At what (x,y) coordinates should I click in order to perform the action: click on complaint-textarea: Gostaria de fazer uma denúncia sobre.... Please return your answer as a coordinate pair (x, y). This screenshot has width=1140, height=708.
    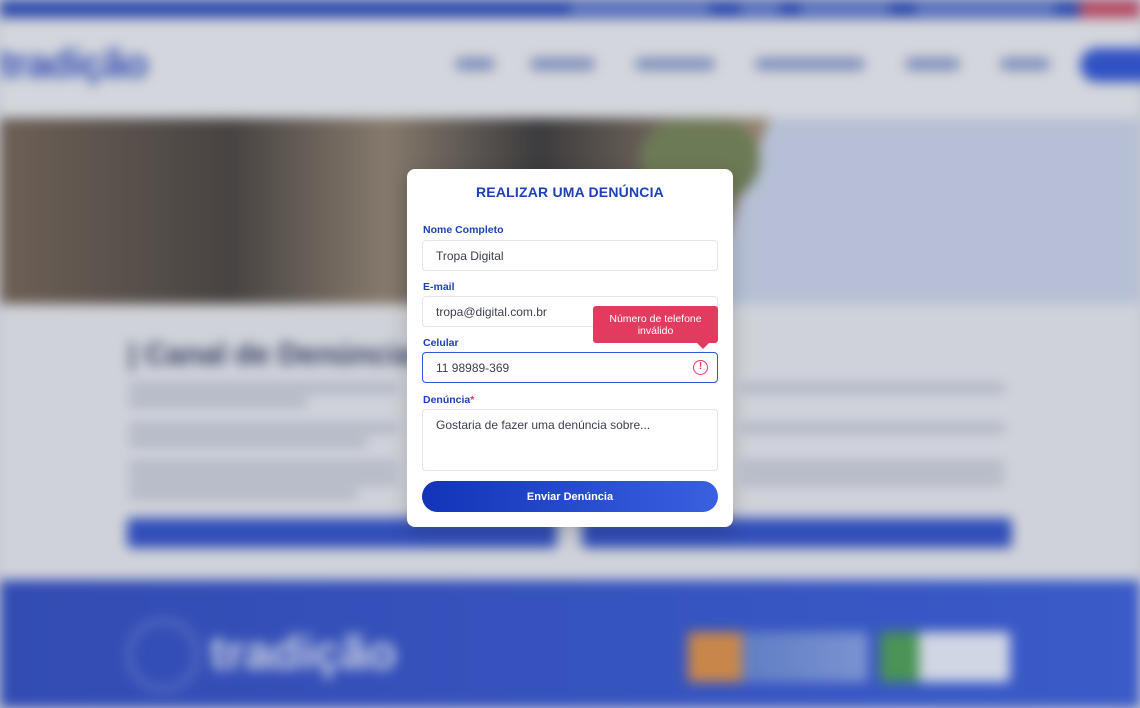
    Looking at the image, I should click on (570, 440).